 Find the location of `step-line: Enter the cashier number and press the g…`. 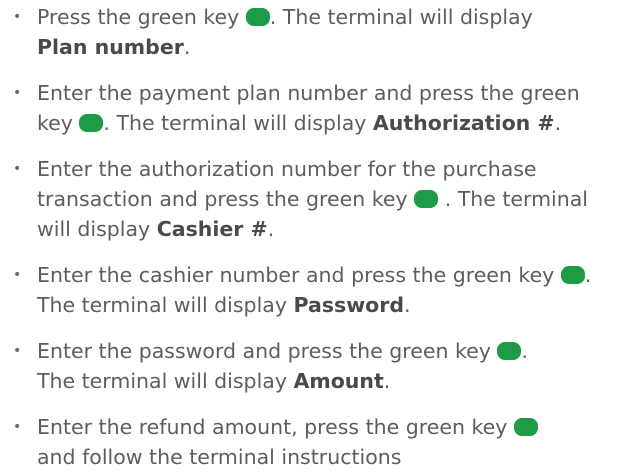

step-line: Enter the cashier number and press the g… is located at coordinates (330, 275).